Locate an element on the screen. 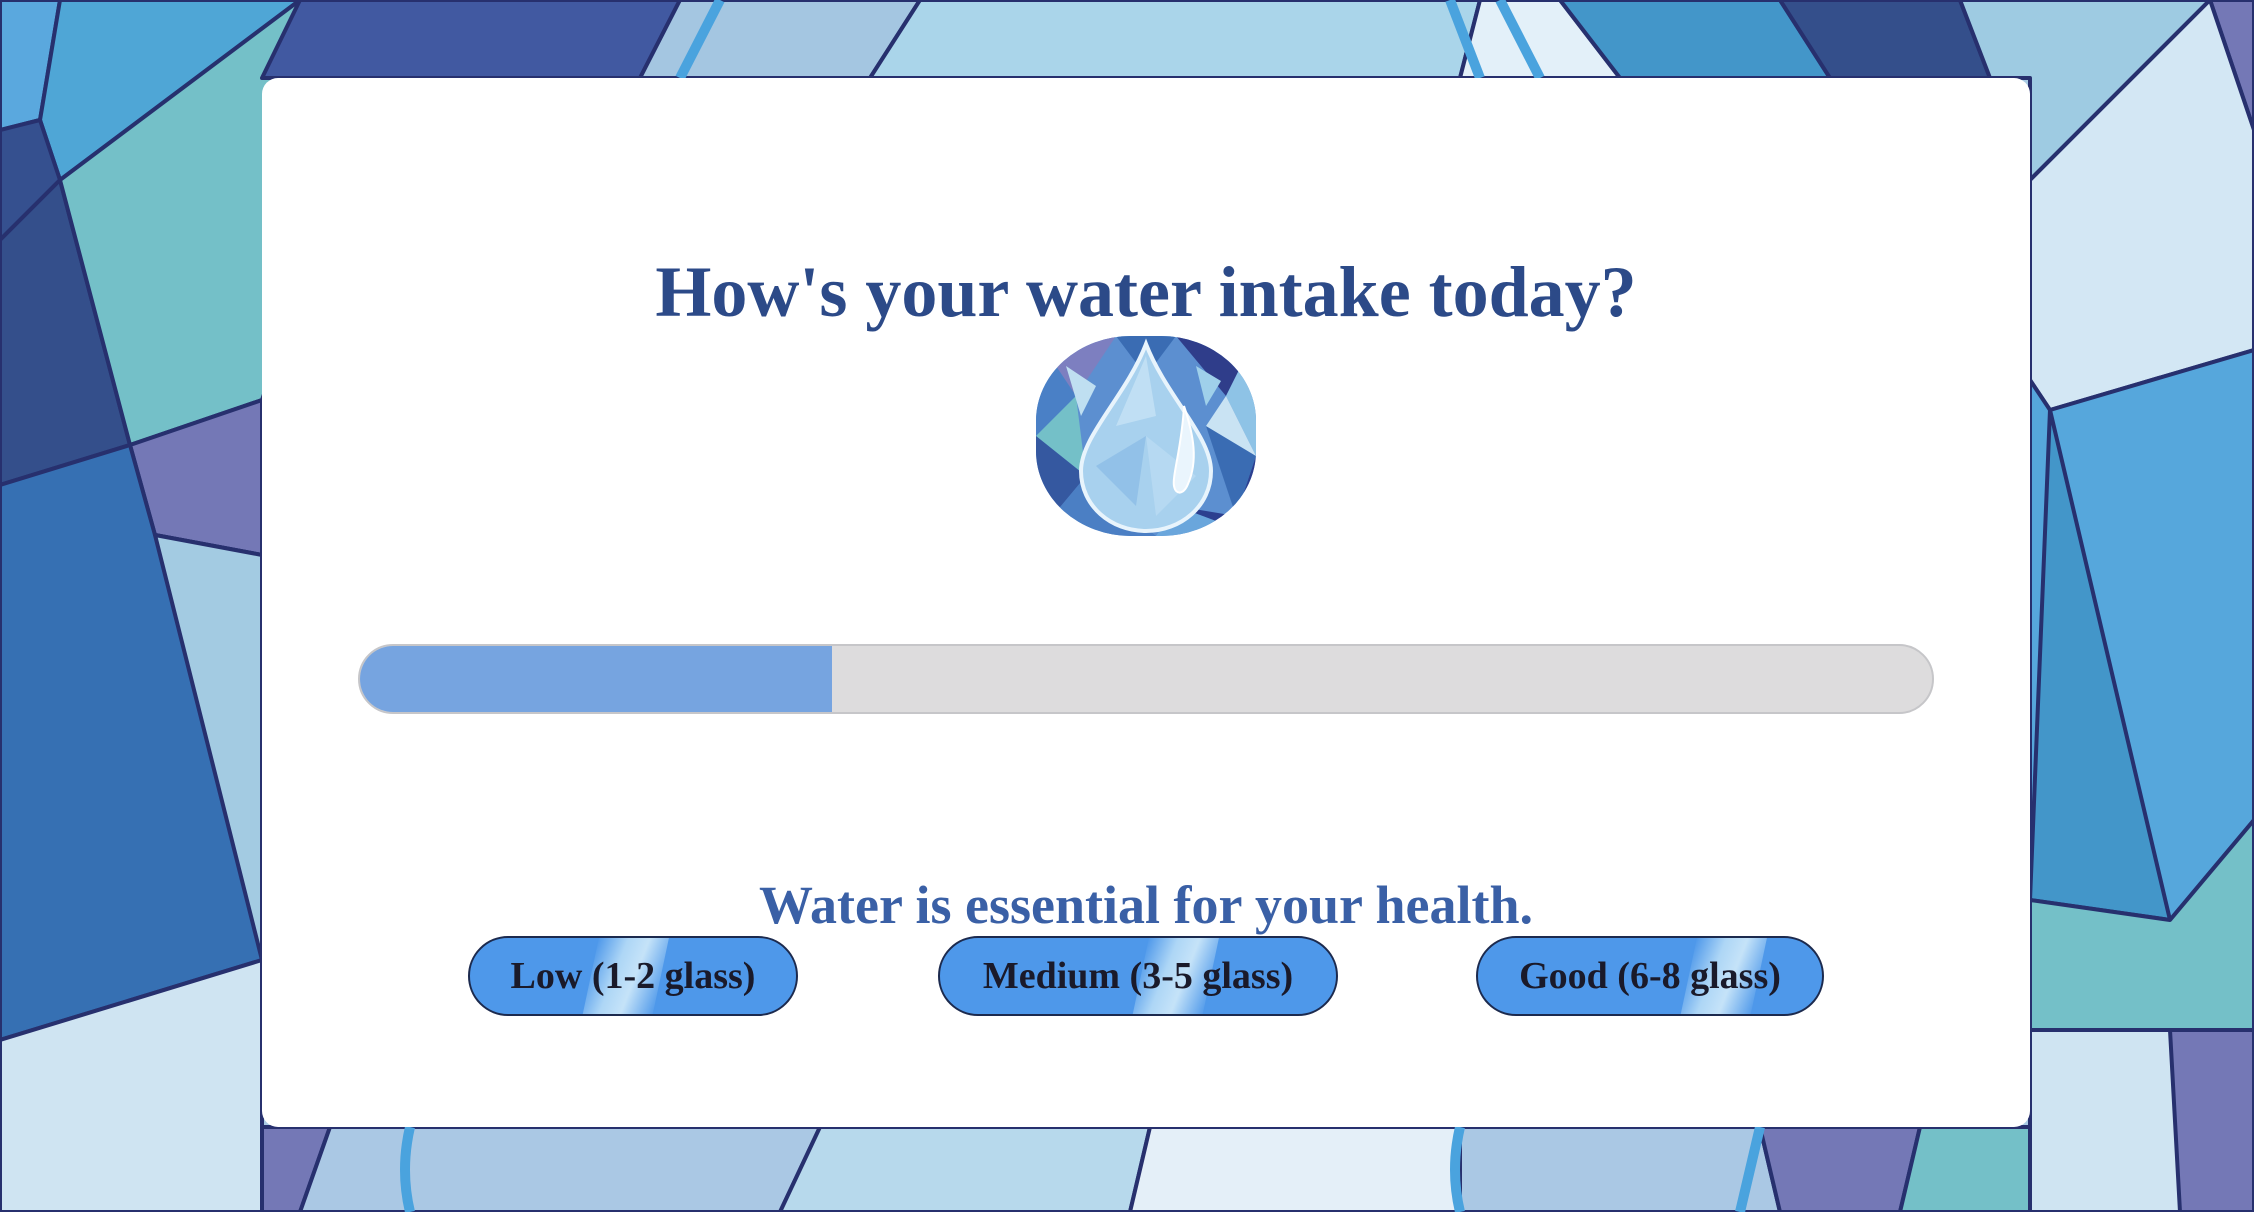  water-drop-icon is located at coordinates (1146, 436).